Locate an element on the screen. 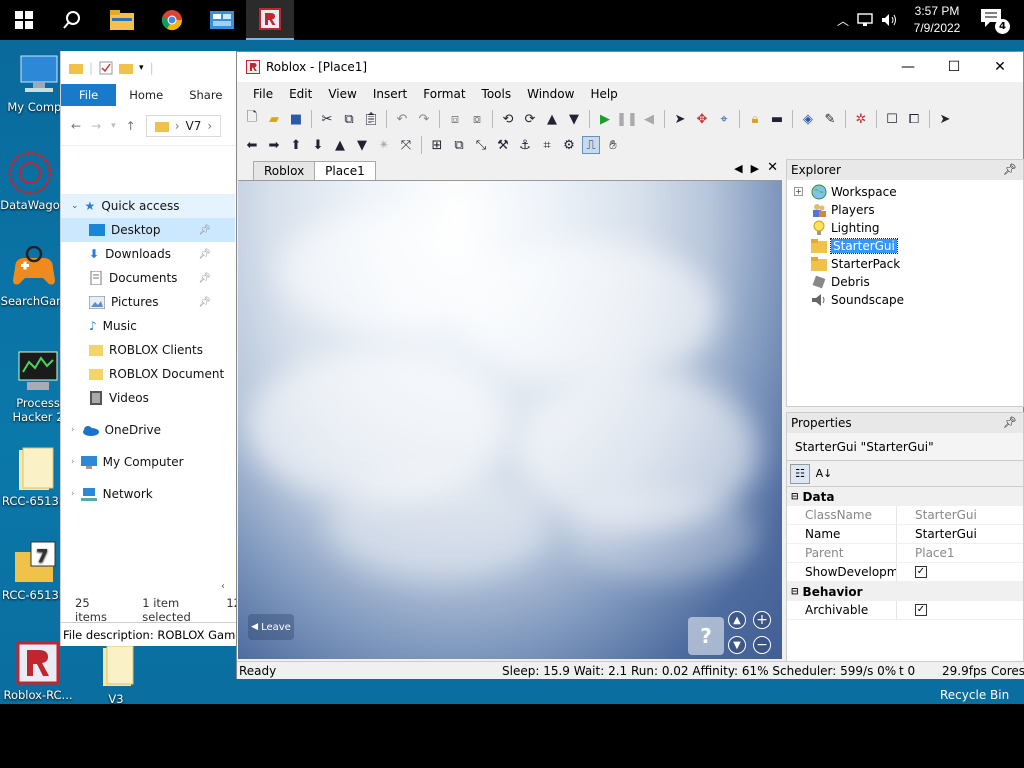 The height and width of the screenshot is (768, 1024). zoom-in-button: + is located at coordinates (762, 620).